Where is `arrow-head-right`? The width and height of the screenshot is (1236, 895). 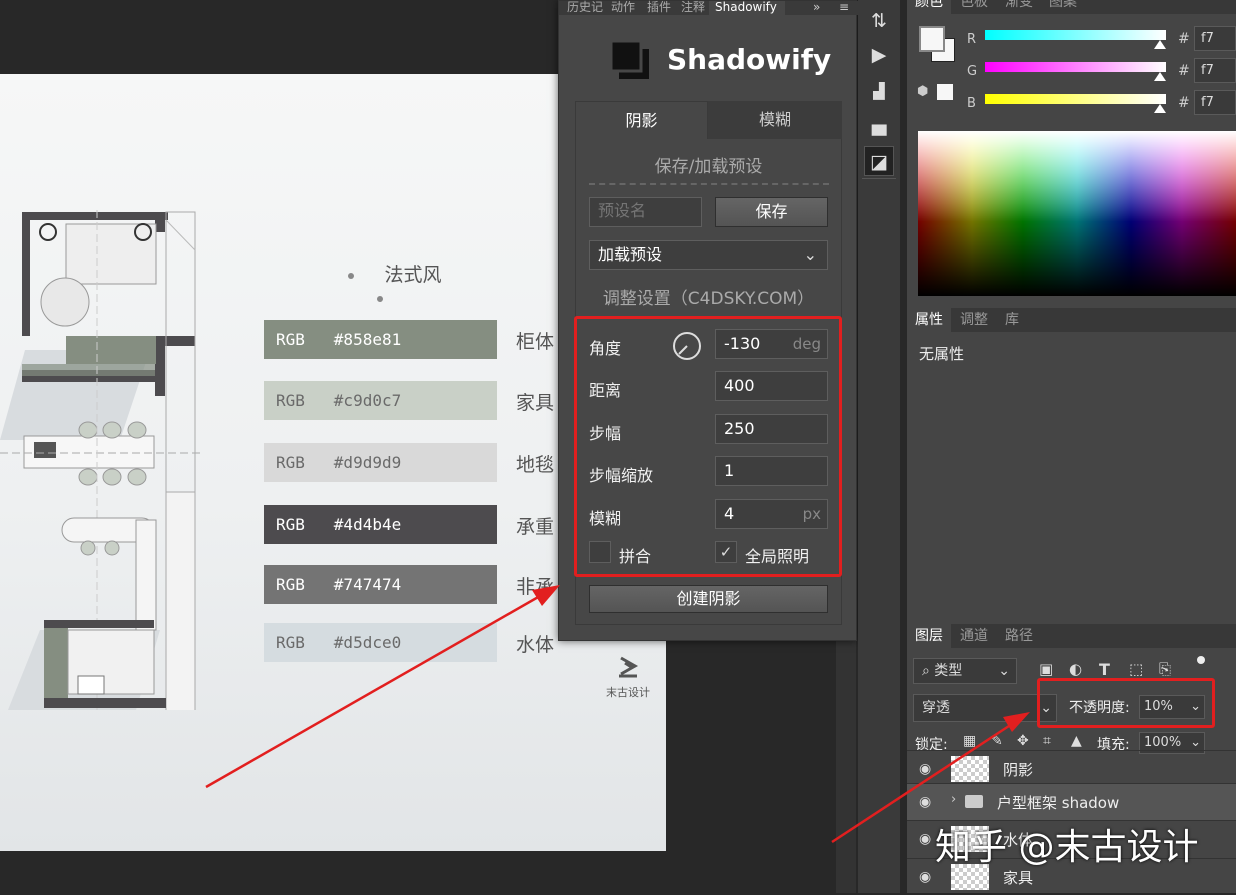
arrow-head-right is located at coordinates (1016, 722).